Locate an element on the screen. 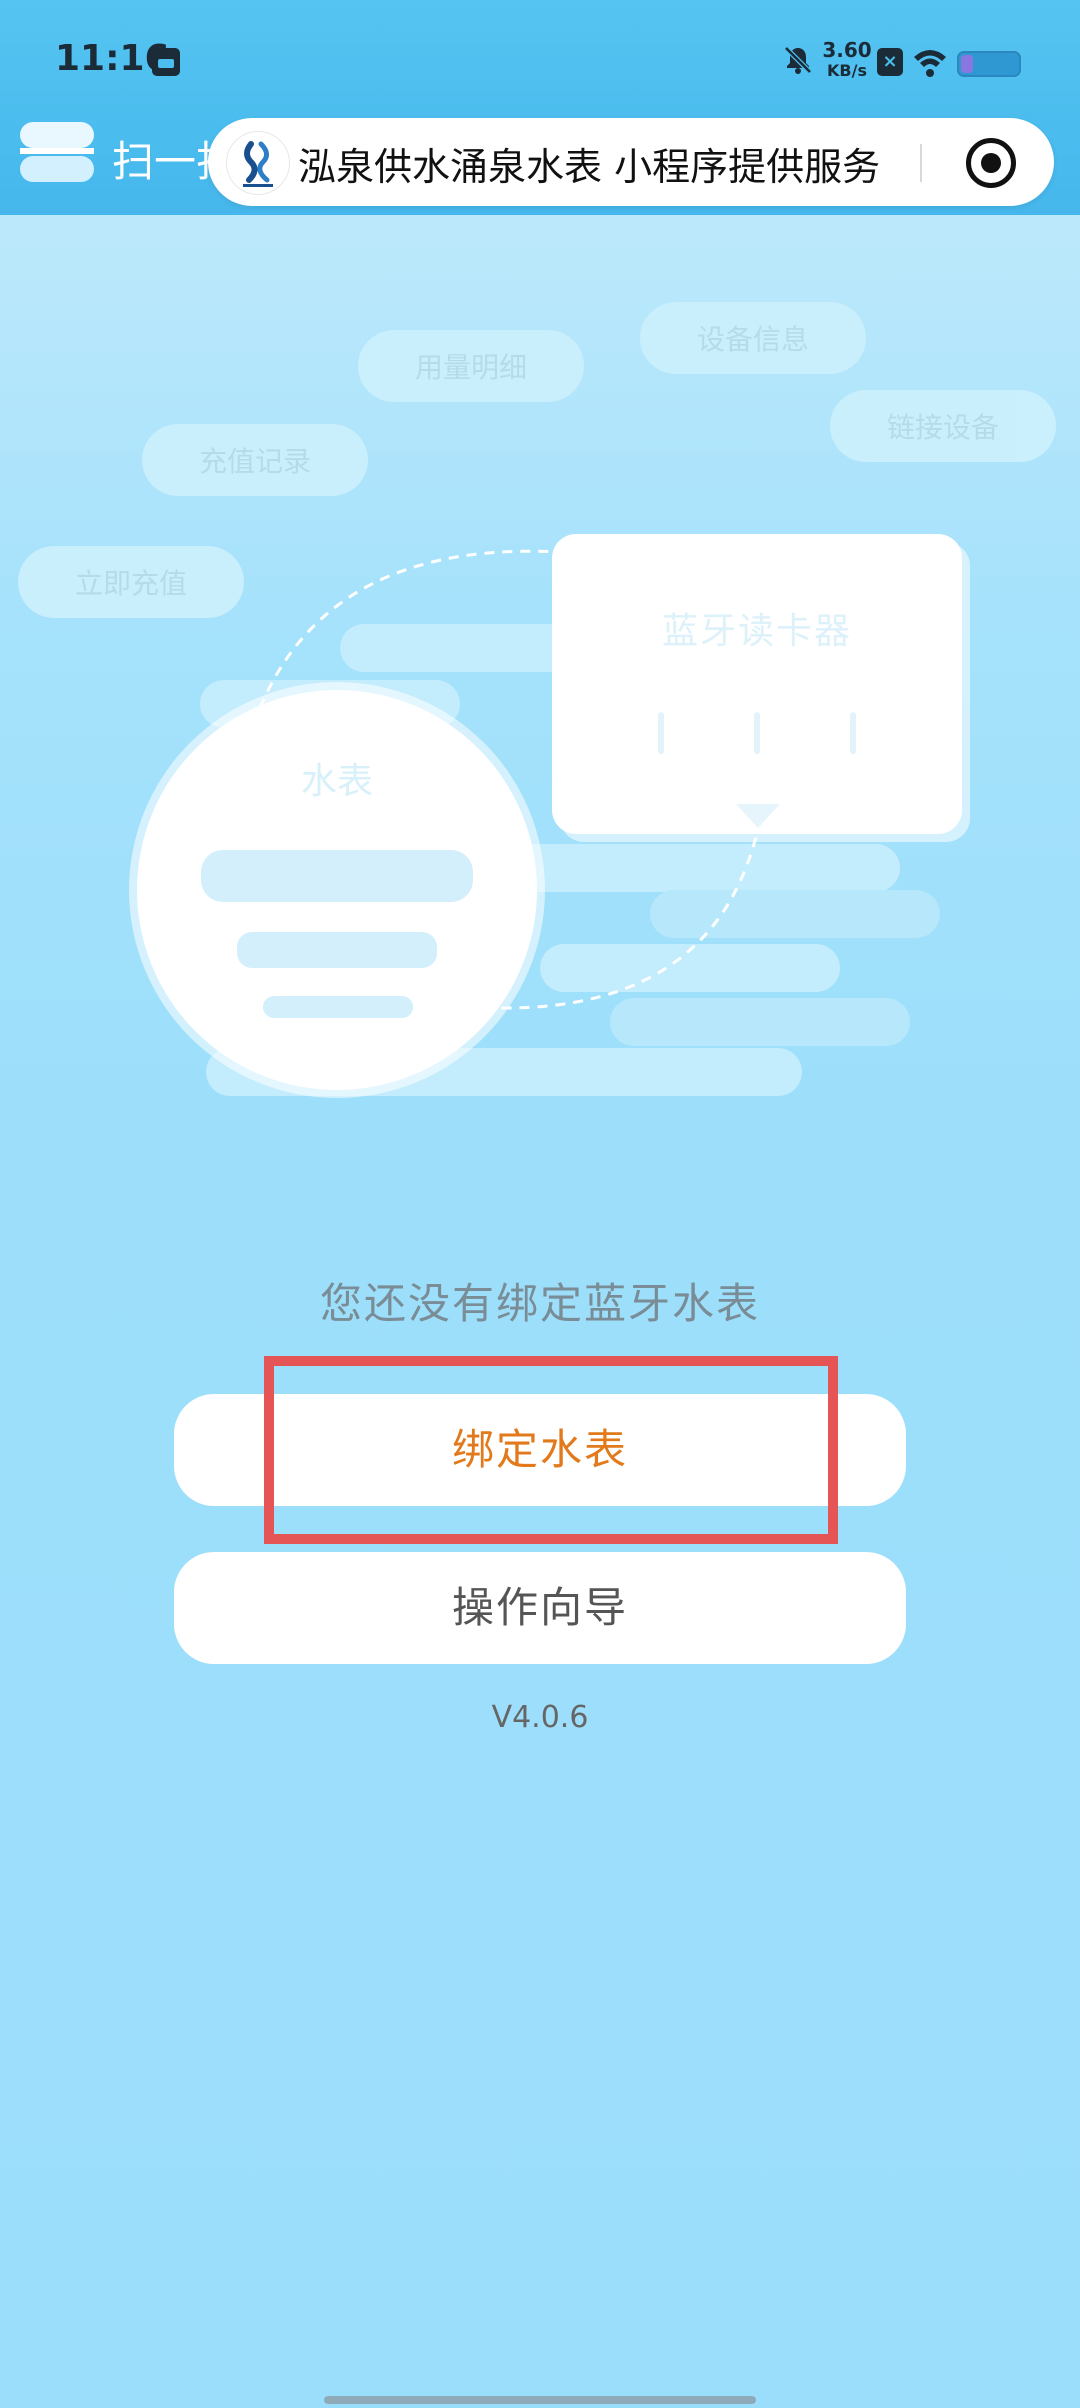 This screenshot has width=1080, height=2408. network-speed: 3.60 KB/s is located at coordinates (847, 59).